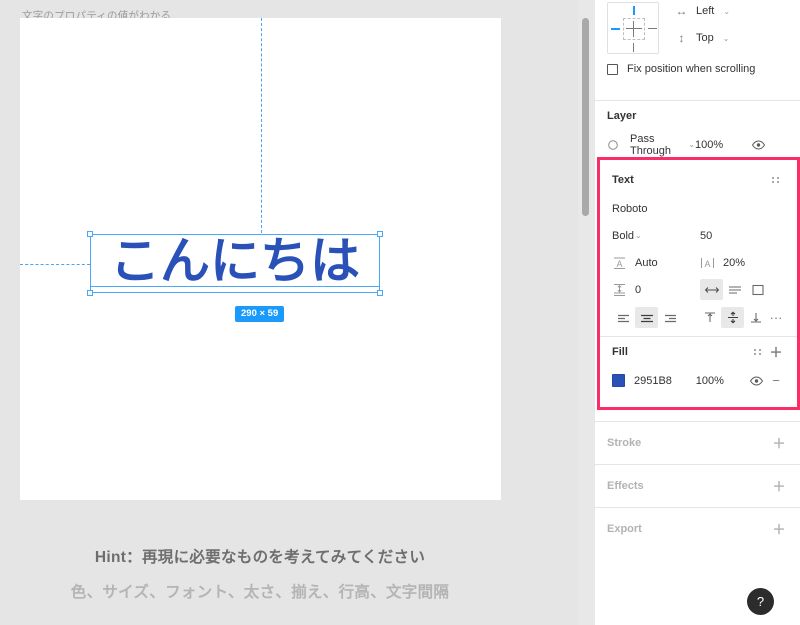 Image resolution: width=800 pixels, height=625 pixels. I want to click on constraint-pin-left, so click(615, 29).